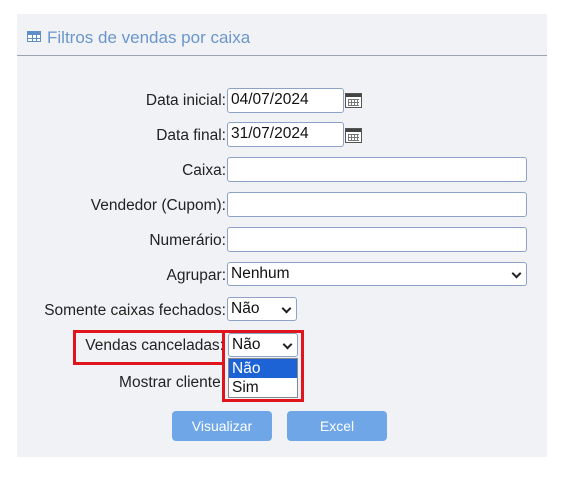 This screenshot has width=561, height=482. I want to click on vendas-canceladas-dropdown: Não Sim, so click(263, 378).